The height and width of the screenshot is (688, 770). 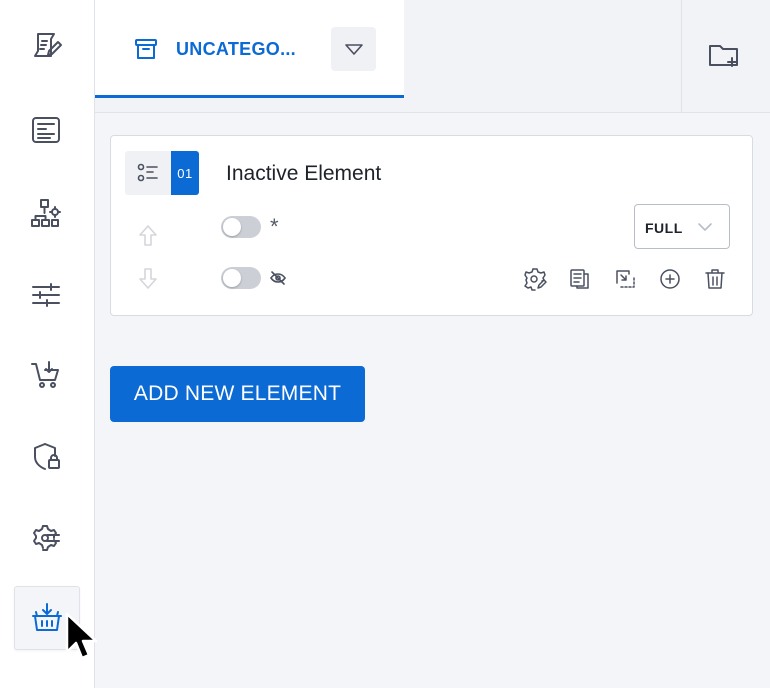 I want to click on triangle-down-icon, so click(x=353, y=49).